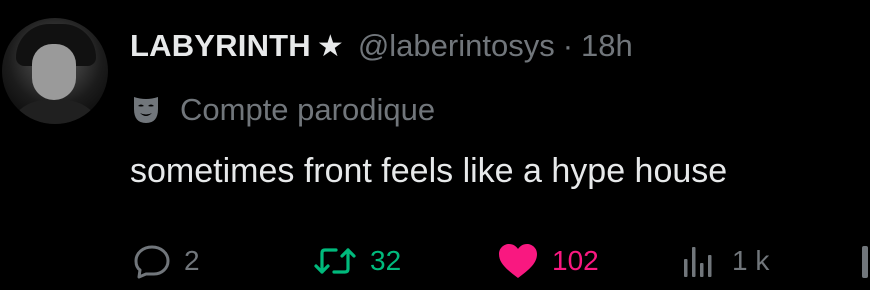 The width and height of the screenshot is (870, 290). Describe the element at coordinates (456, 46) in the screenshot. I see `author-handle: @laberintosys` at that location.